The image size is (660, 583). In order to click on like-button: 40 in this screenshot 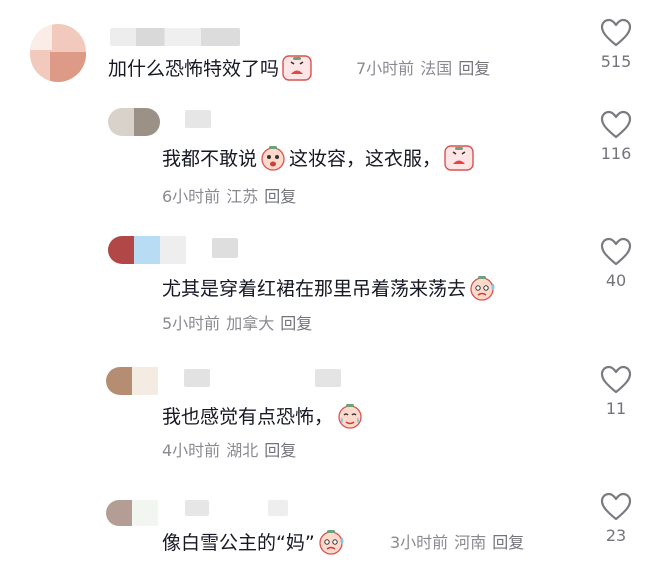, I will do `click(616, 263)`.